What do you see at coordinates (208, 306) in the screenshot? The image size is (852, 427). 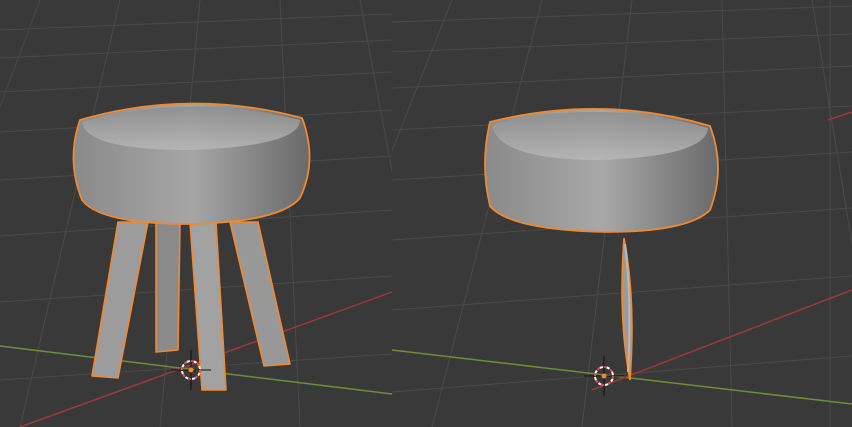 I see `stool-leg-front-center` at bounding box center [208, 306].